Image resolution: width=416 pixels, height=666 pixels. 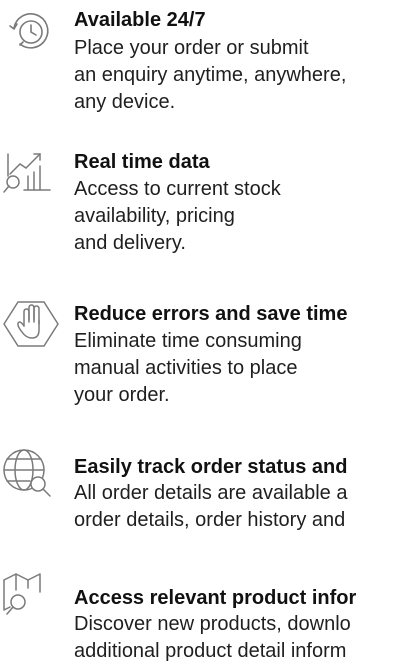 What do you see at coordinates (188, 341) in the screenshot?
I see `feature-line: Eliminate time consuming` at bounding box center [188, 341].